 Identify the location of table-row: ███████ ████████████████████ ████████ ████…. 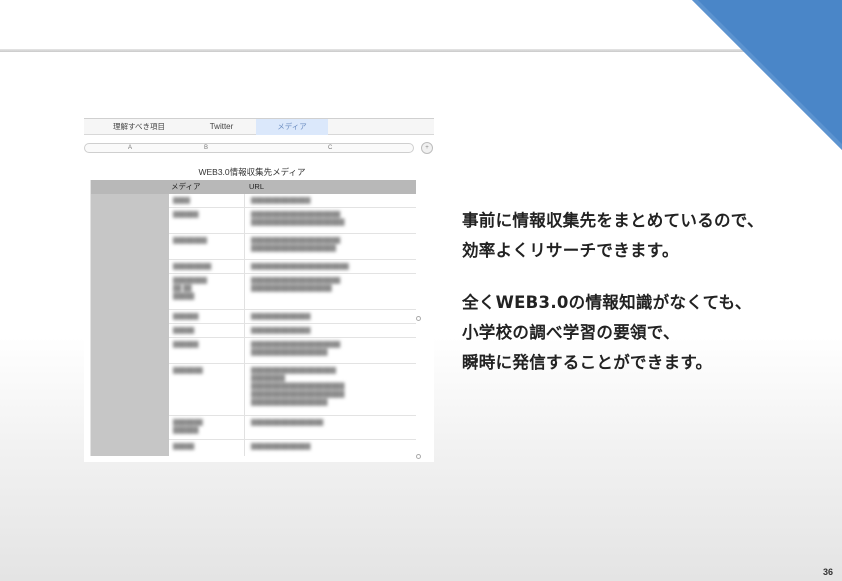
(292, 390).